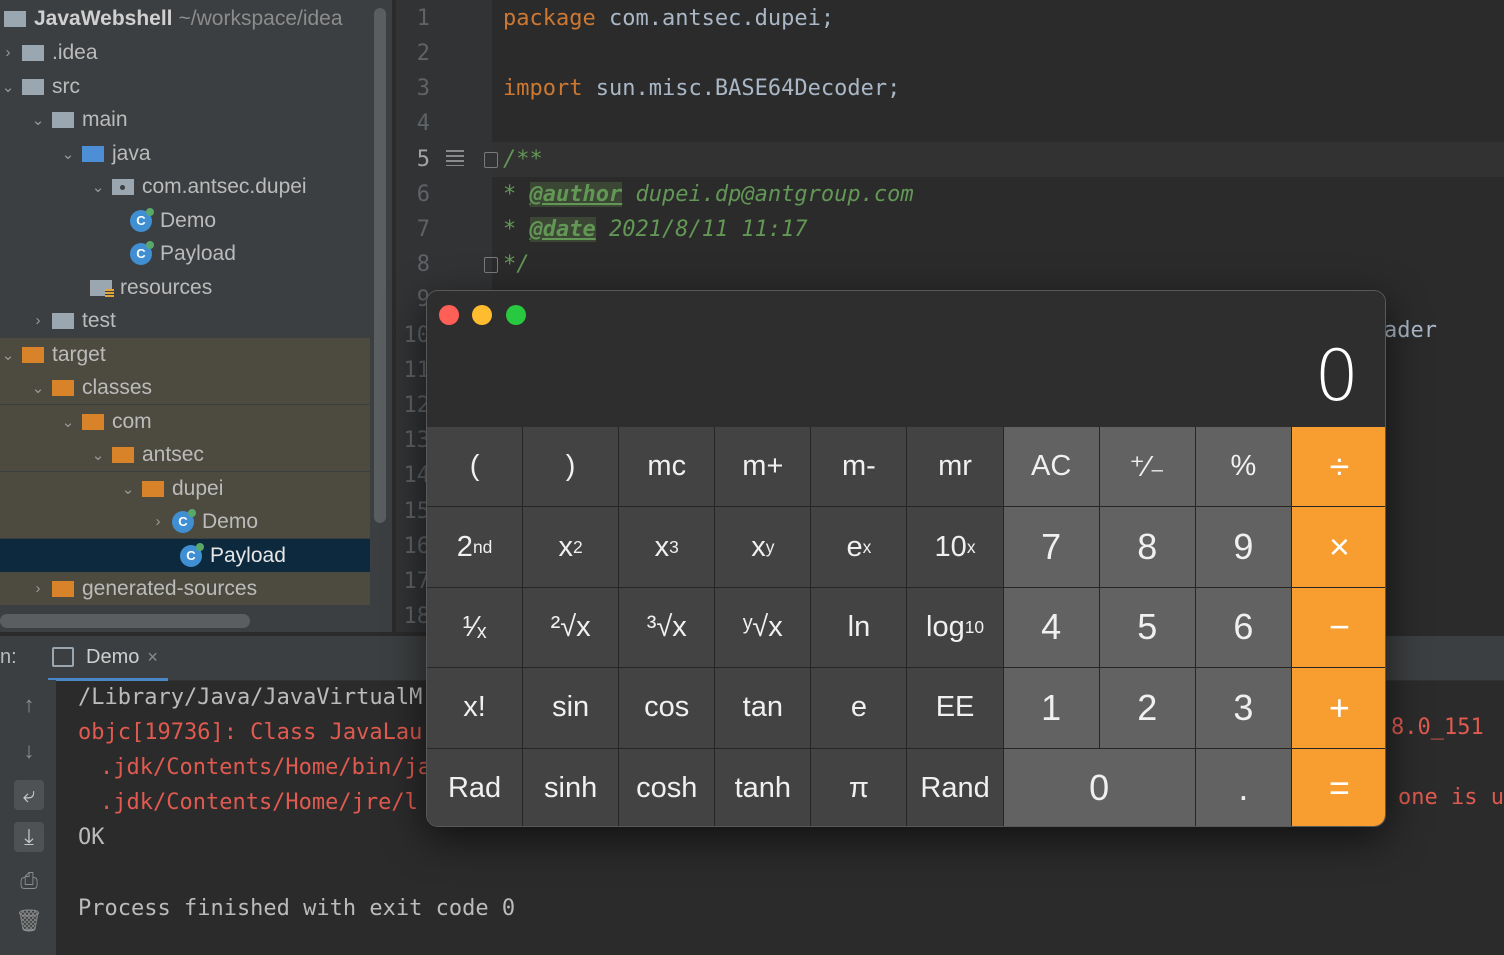  What do you see at coordinates (708, 194) in the screenshot?
I see `code-line-6: * @author dupei.dp@antgroup.com` at bounding box center [708, 194].